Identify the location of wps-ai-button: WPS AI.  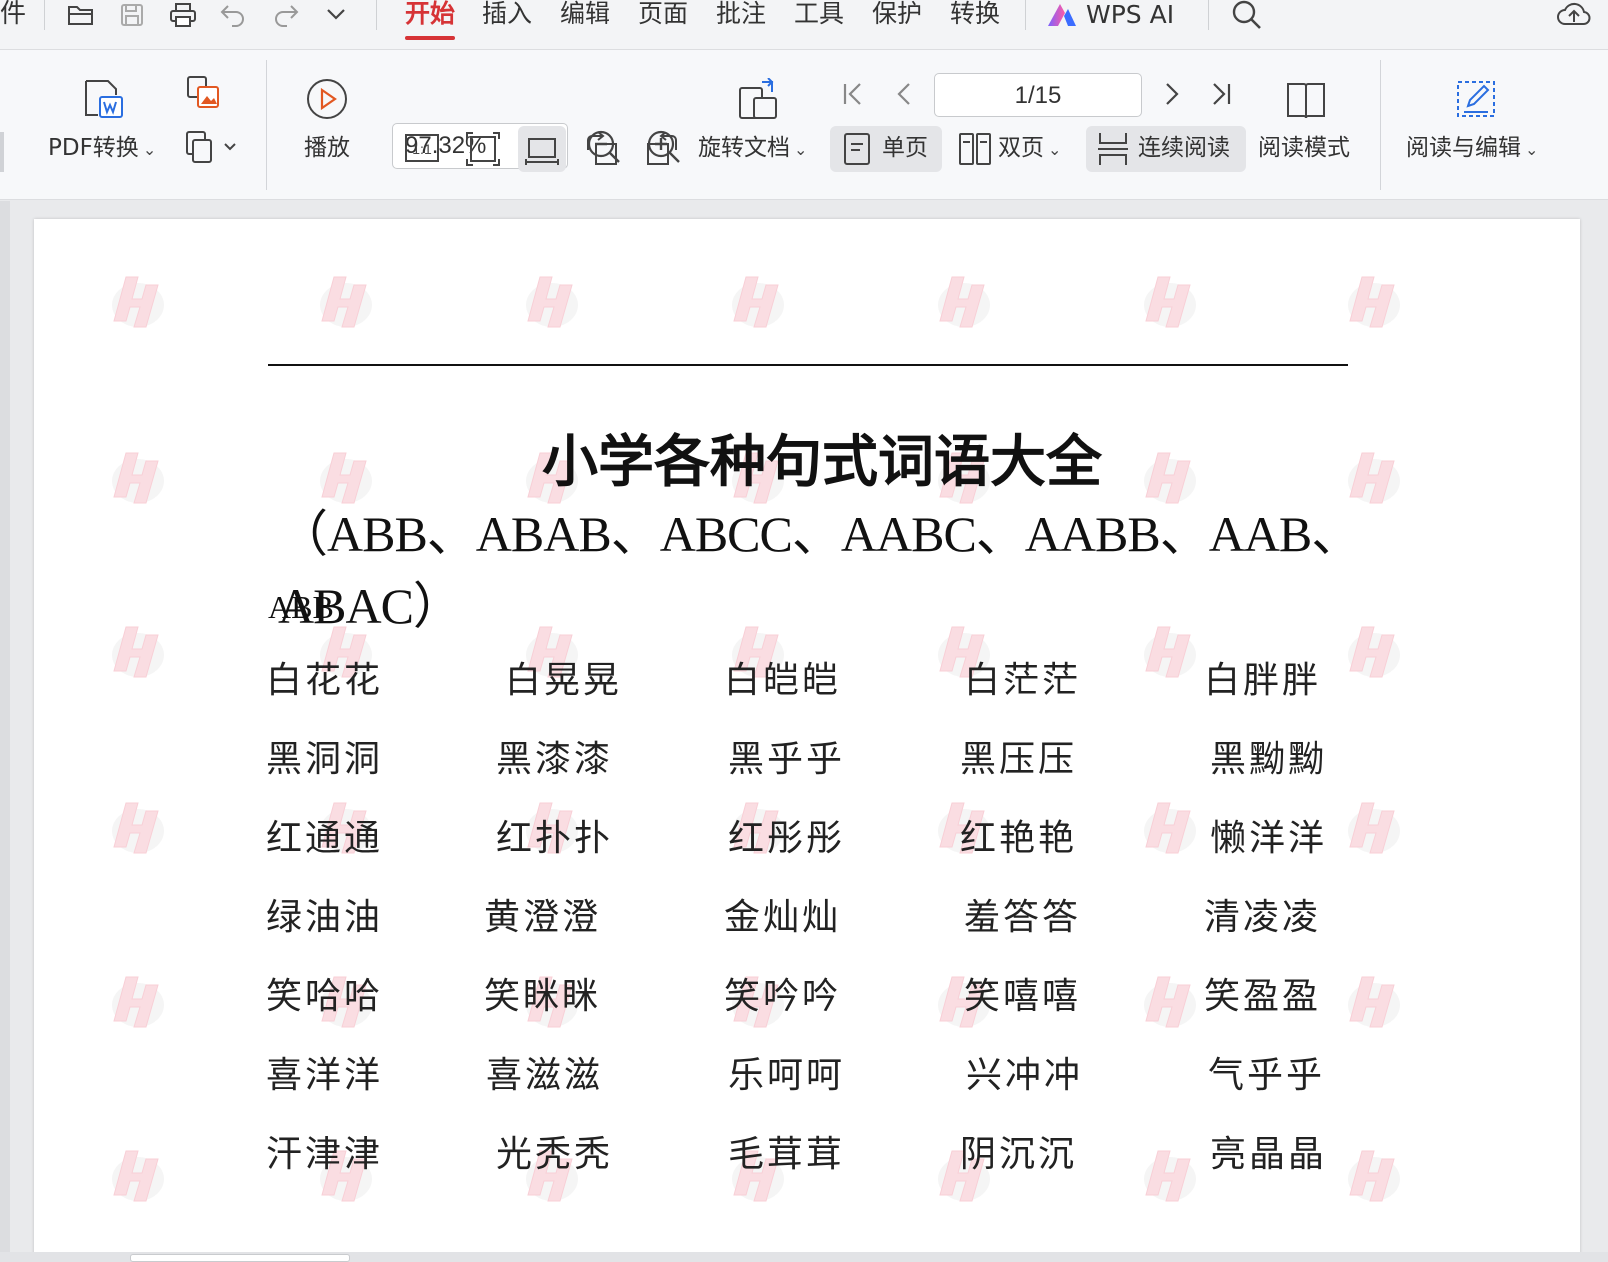
(1110, 15).